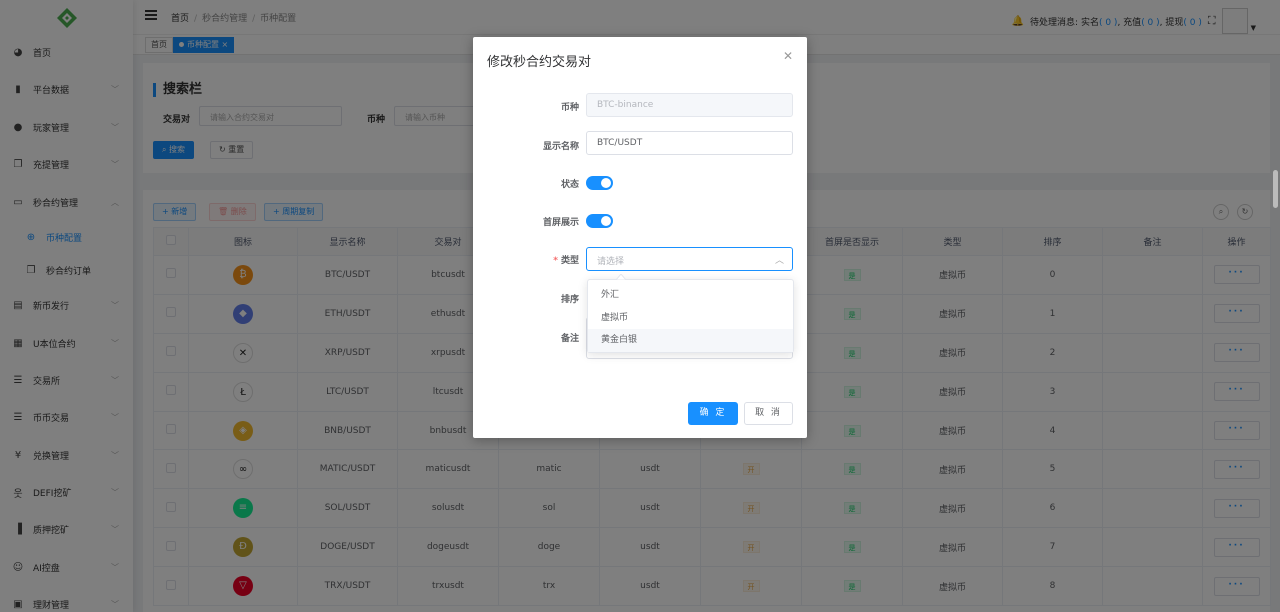  What do you see at coordinates (779, 261) in the screenshot?
I see `chevron-up-icon: ︿` at bounding box center [779, 261].